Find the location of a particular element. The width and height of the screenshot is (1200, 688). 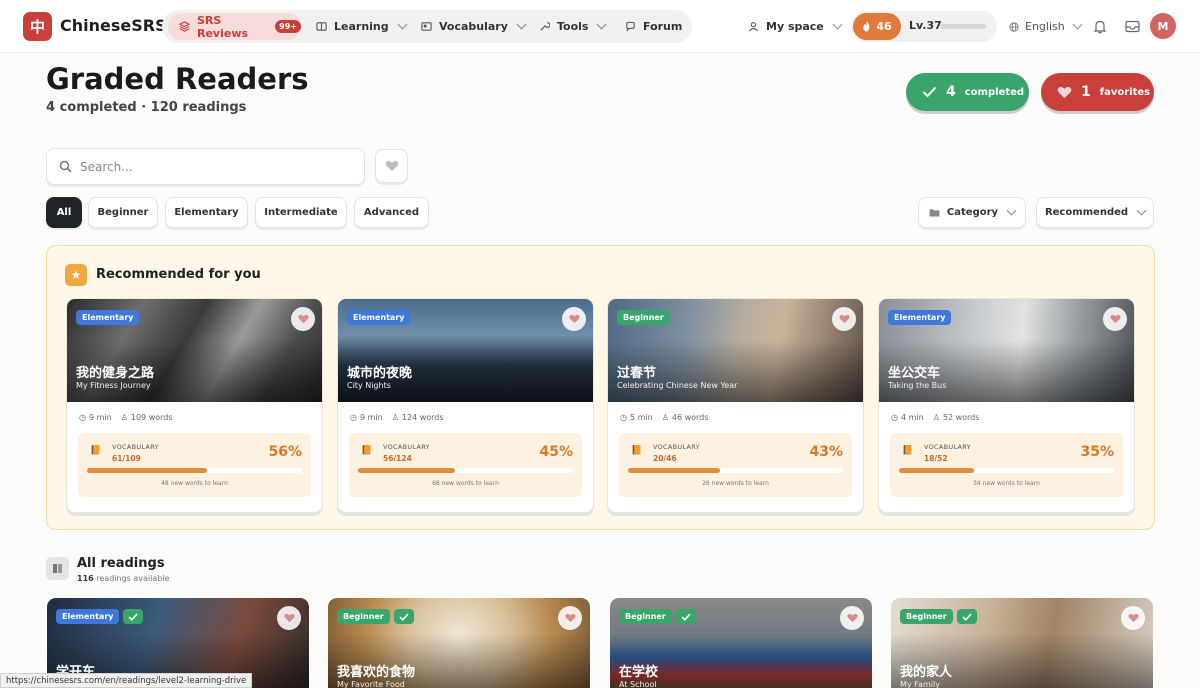

filter-intermediate: Intermediate is located at coordinates (301, 212).